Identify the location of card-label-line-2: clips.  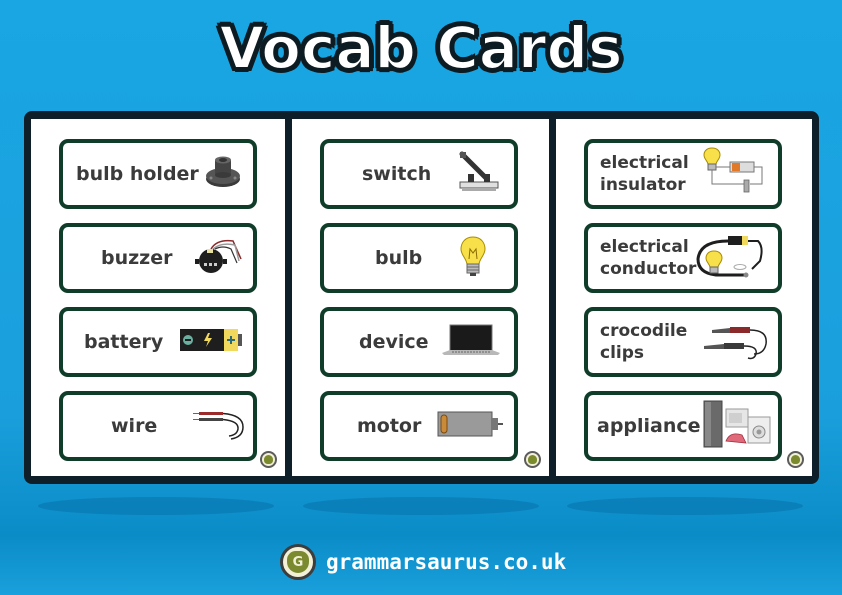
(622, 353).